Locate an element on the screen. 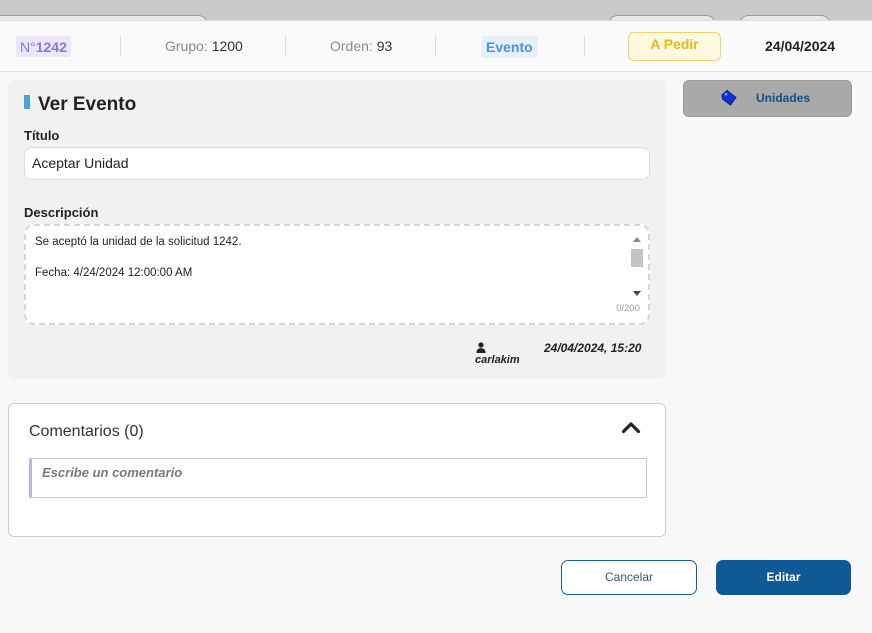 The height and width of the screenshot is (633, 872). scroll-thumb is located at coordinates (637, 258).